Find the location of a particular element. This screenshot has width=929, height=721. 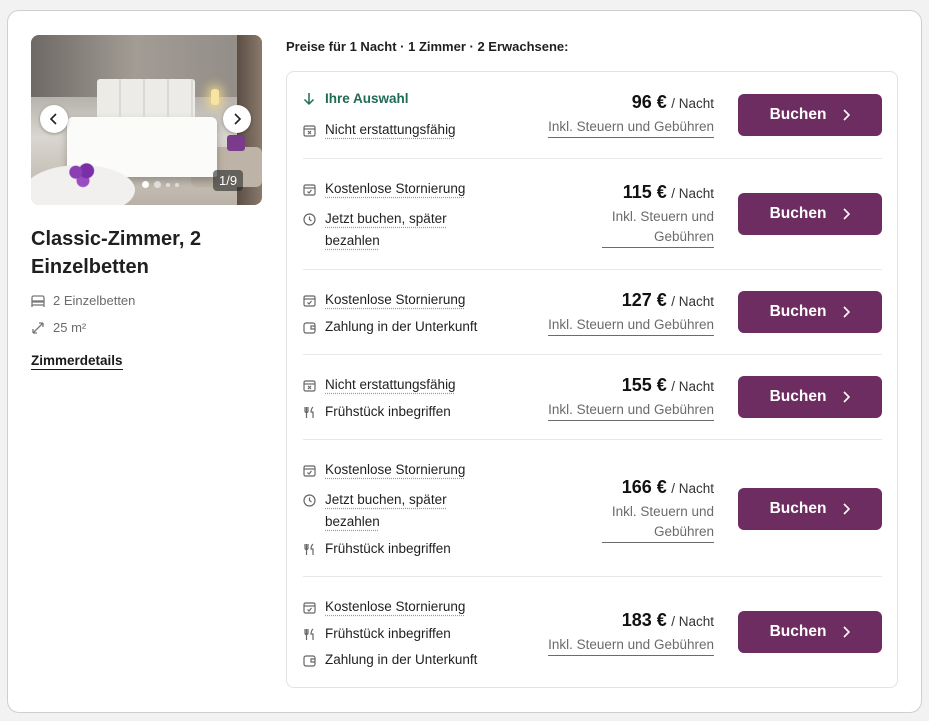

price-value: 115 € is located at coordinates (644, 192).